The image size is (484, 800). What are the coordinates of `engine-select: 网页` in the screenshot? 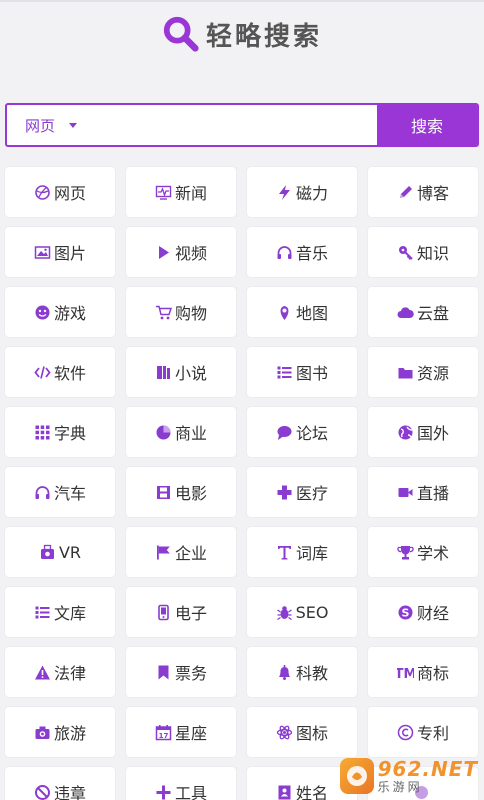 It's located at (56, 125).